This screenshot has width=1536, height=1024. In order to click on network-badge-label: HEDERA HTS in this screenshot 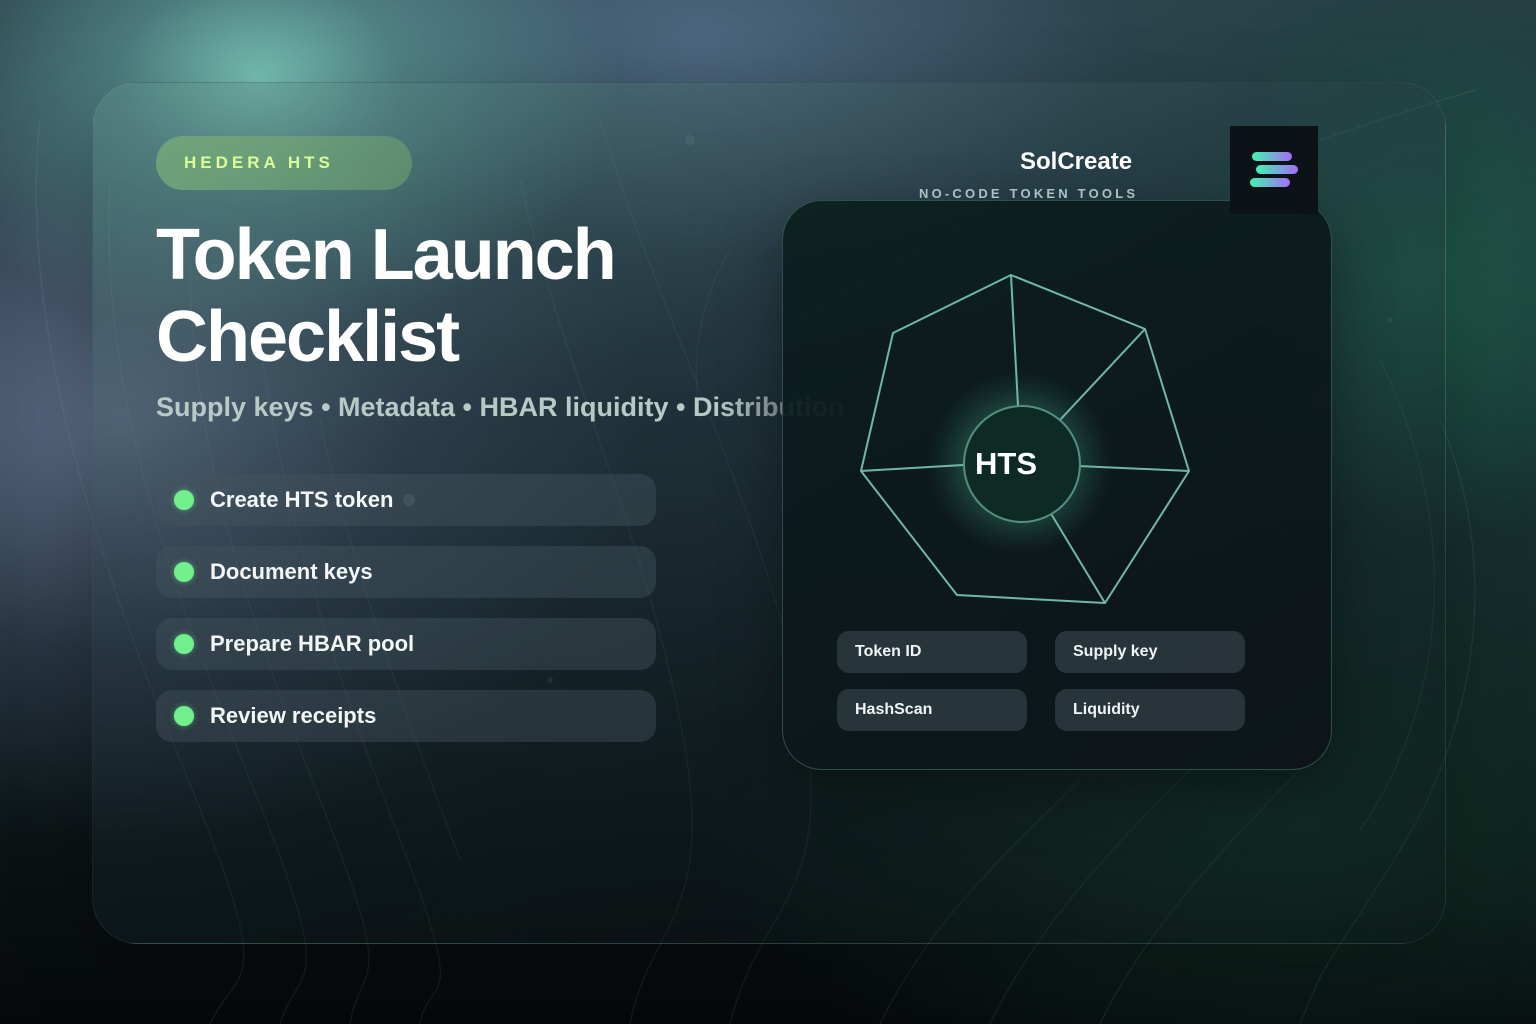, I will do `click(259, 162)`.